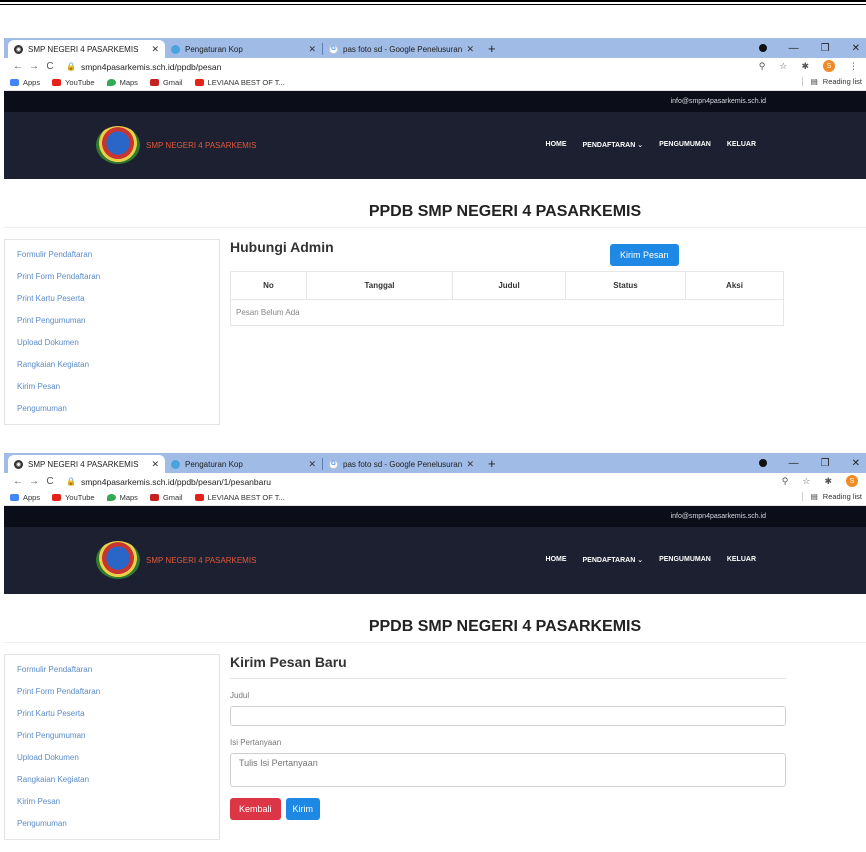 Image resolution: width=866 pixels, height=852 pixels. I want to click on isi-pertanyaan-textarea, so click(508, 770).